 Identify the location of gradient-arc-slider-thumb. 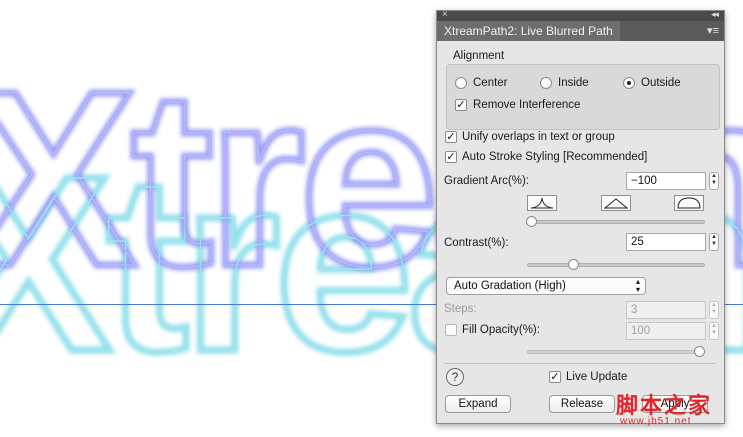
(531, 221).